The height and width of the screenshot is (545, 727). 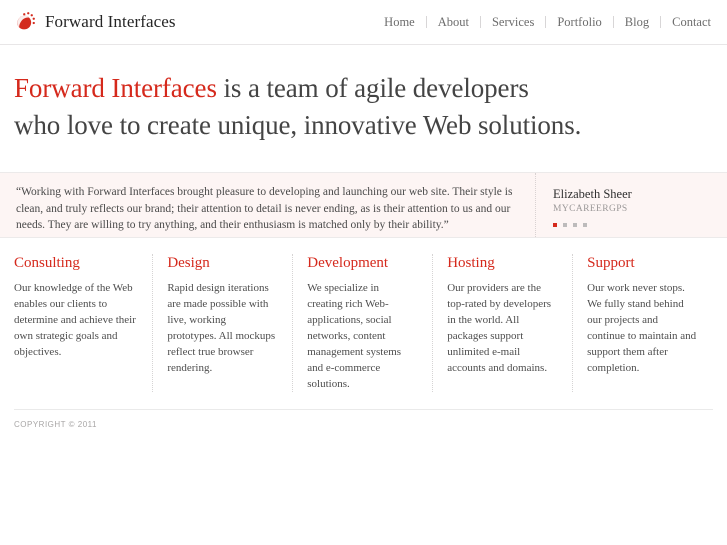 What do you see at coordinates (361, 263) in the screenshot?
I see `service-title-development: Development` at bounding box center [361, 263].